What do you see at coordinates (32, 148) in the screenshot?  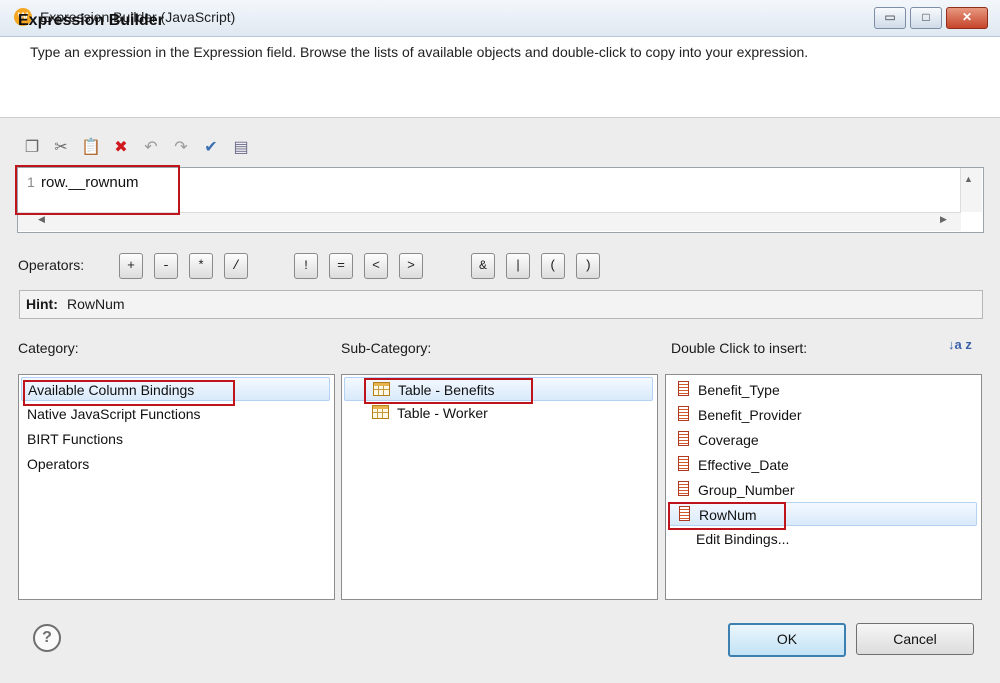 I see `copy-icon: ❐` at bounding box center [32, 148].